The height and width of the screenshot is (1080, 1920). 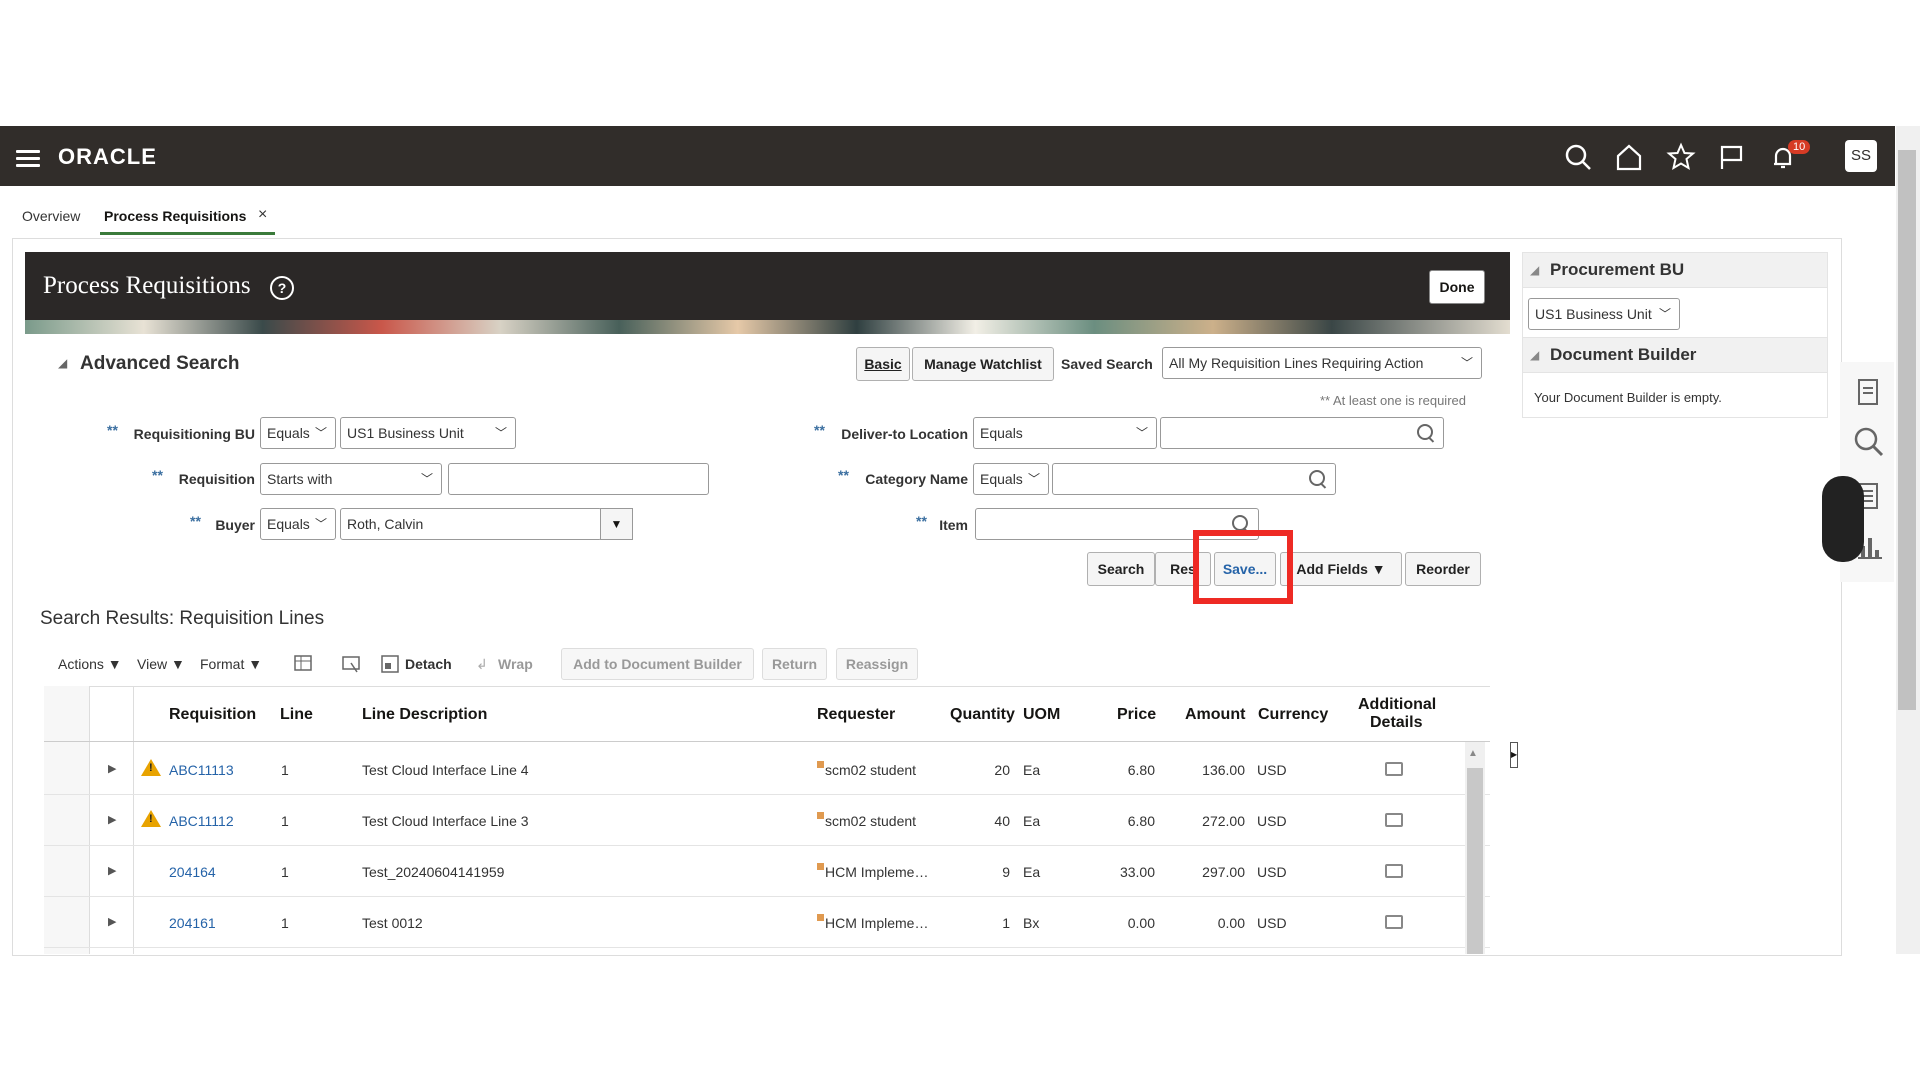 I want to click on requisition-input, so click(x=578, y=479).